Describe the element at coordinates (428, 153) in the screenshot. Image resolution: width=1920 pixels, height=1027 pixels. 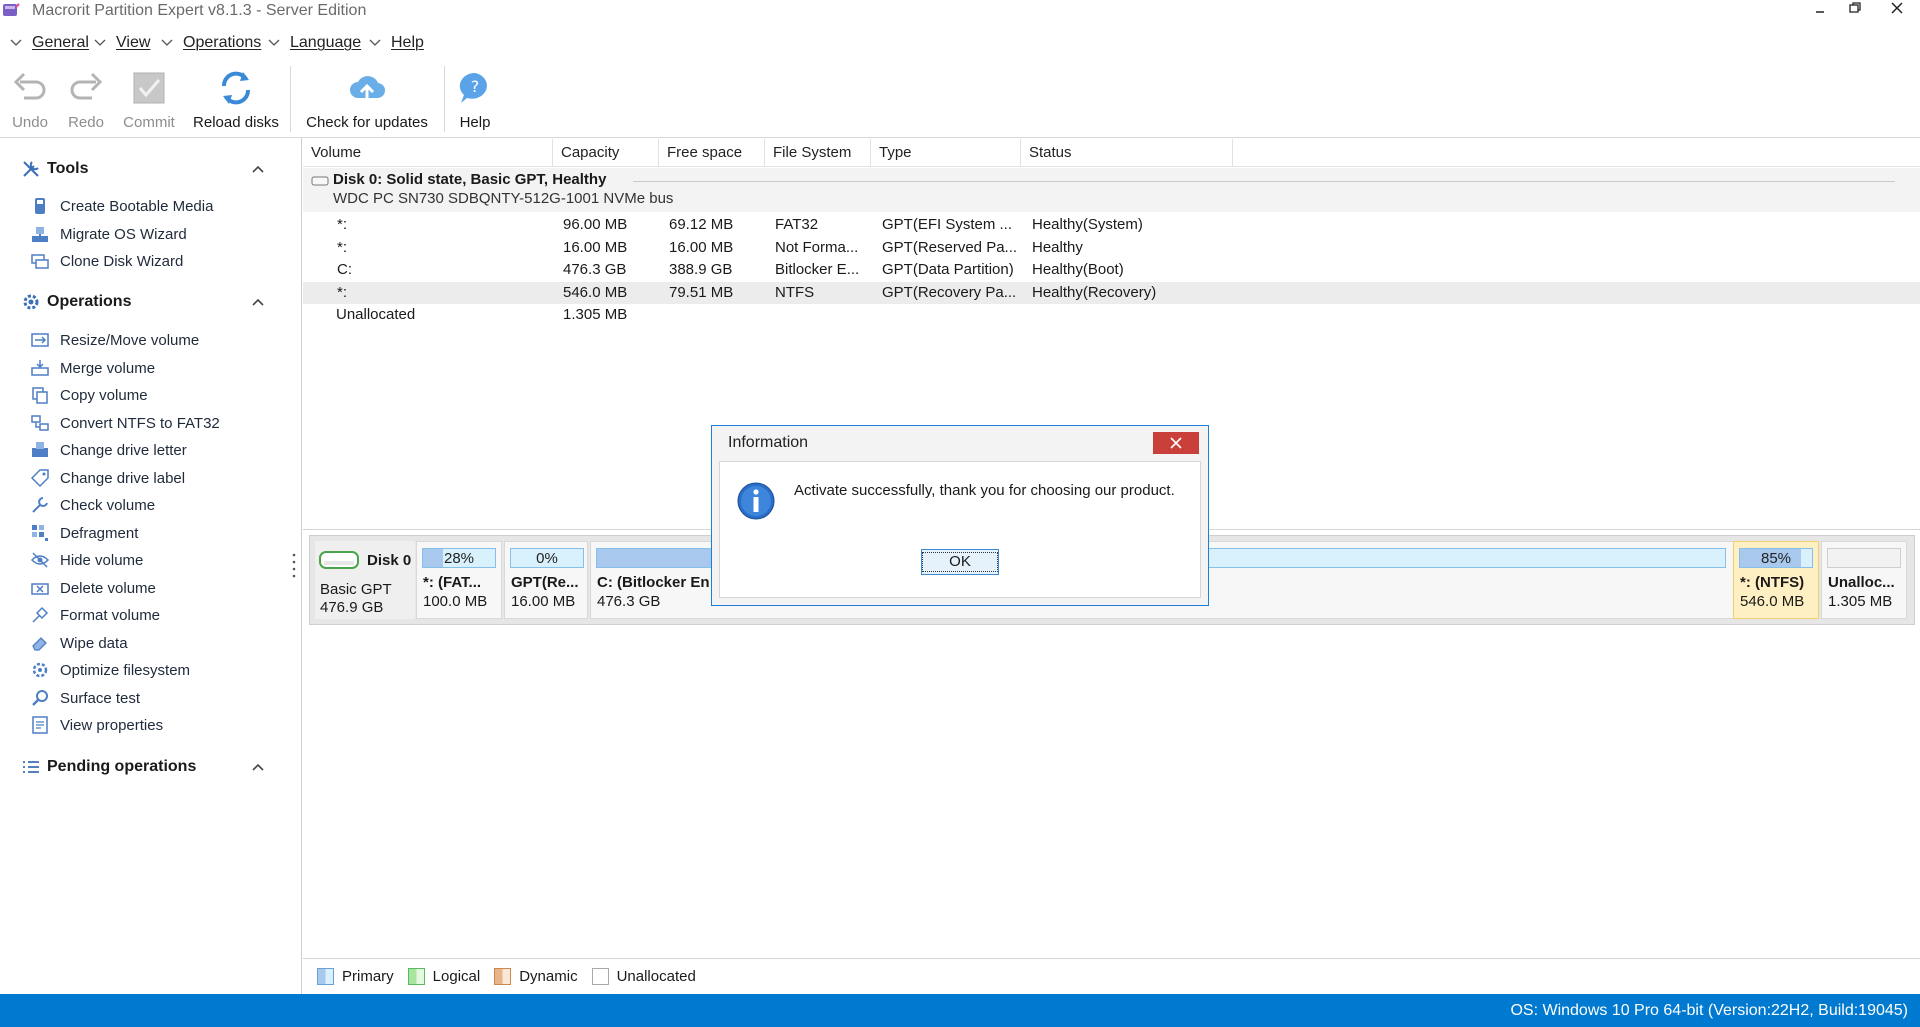
I see `column-header-volume: Volume` at that location.